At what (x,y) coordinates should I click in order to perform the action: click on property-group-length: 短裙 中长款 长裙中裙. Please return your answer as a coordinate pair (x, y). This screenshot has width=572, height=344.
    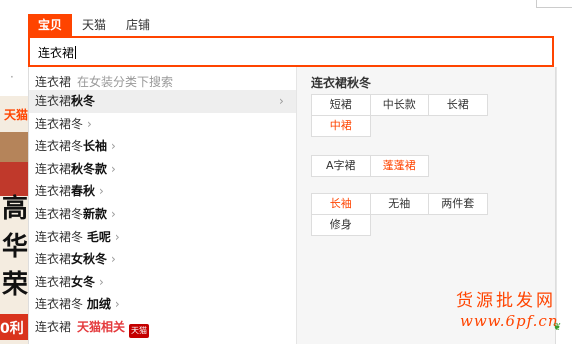
    Looking at the image, I should click on (404, 115).